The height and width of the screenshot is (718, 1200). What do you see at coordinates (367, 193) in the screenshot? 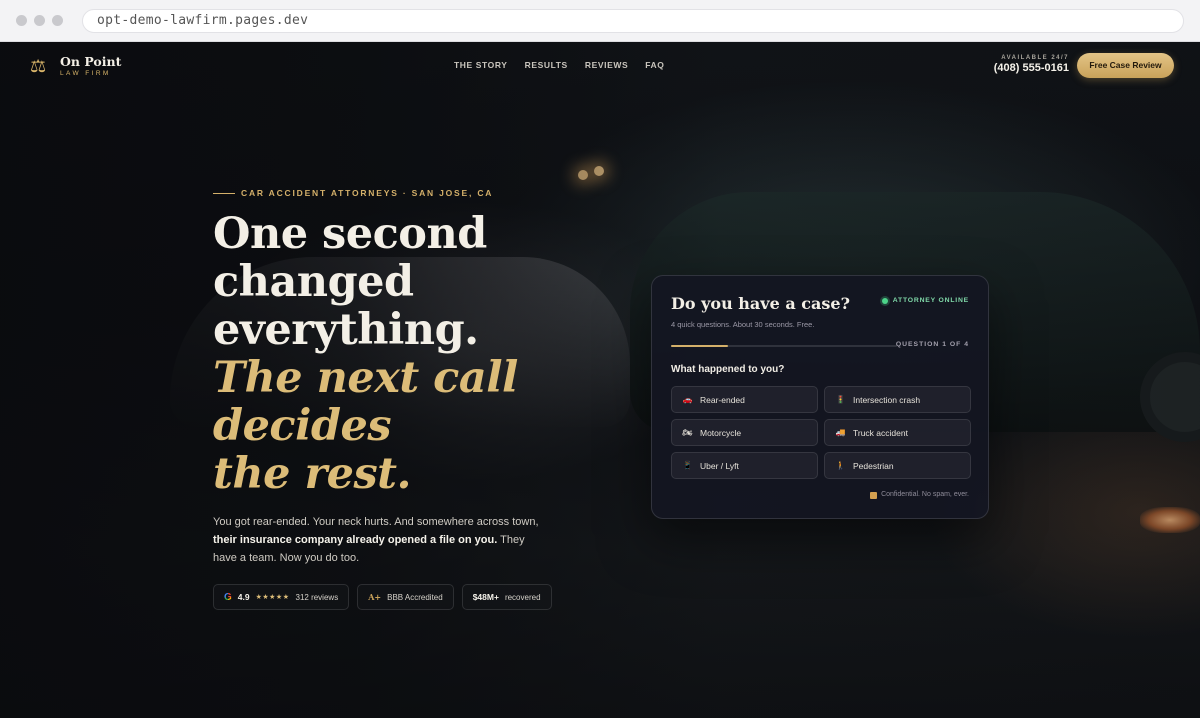
I see `eyebrow-text: CAR ACCIDENT ATTORNEYS · SAN JOSE, CA` at bounding box center [367, 193].